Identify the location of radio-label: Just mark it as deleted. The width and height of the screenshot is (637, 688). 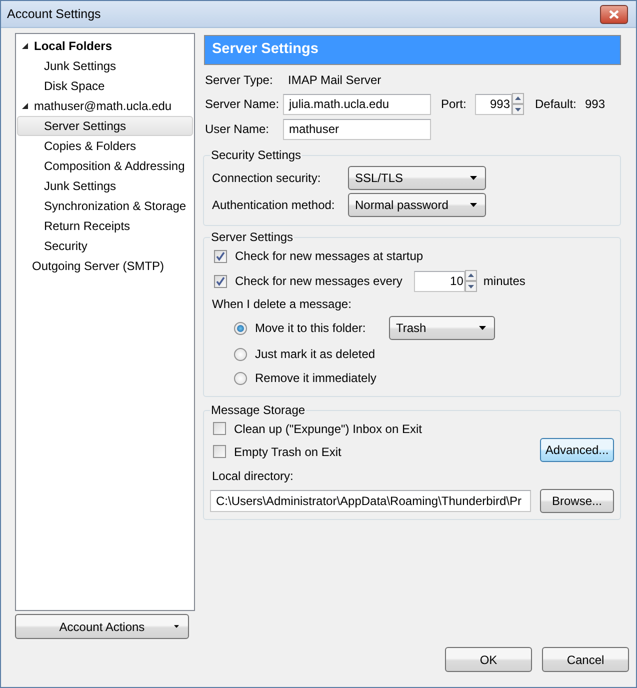
(315, 354).